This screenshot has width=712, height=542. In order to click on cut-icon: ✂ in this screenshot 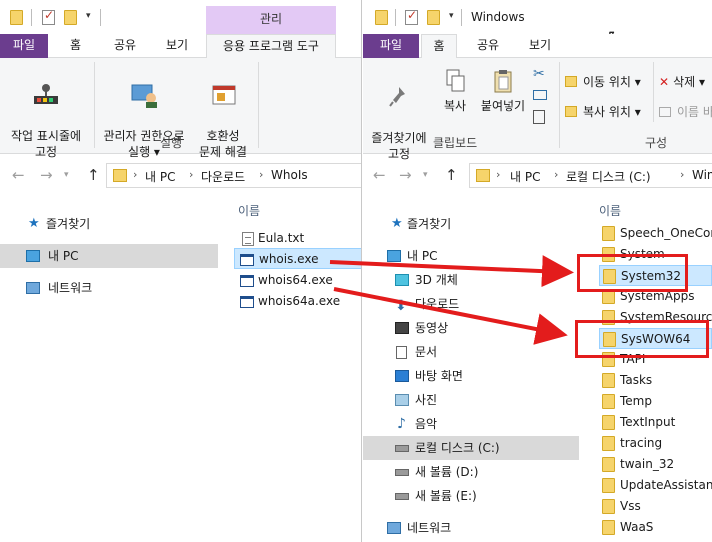, I will do `click(539, 74)`.